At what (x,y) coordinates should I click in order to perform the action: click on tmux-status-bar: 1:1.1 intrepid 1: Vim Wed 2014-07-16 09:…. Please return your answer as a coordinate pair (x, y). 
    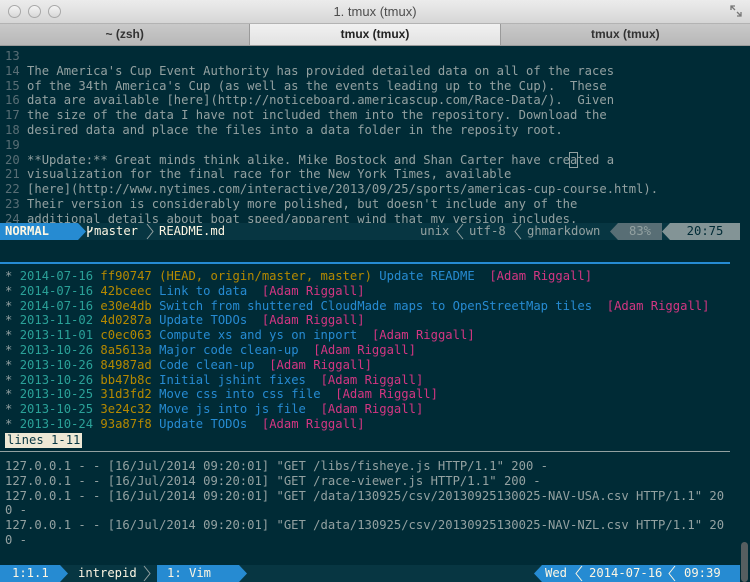
    Looking at the image, I should click on (370, 573).